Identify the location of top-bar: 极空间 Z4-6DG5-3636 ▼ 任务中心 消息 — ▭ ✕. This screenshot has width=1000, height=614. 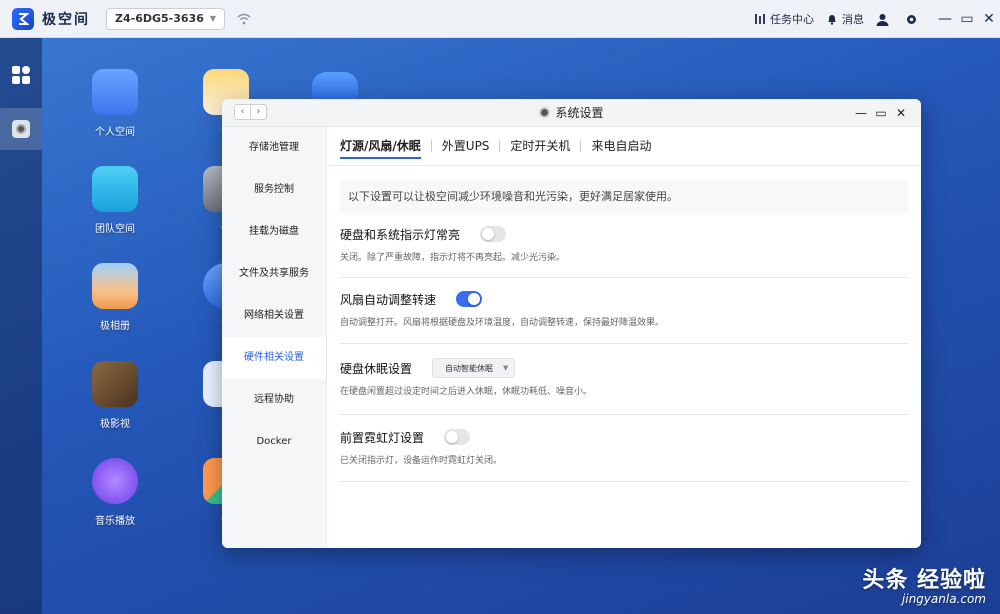
(500, 19).